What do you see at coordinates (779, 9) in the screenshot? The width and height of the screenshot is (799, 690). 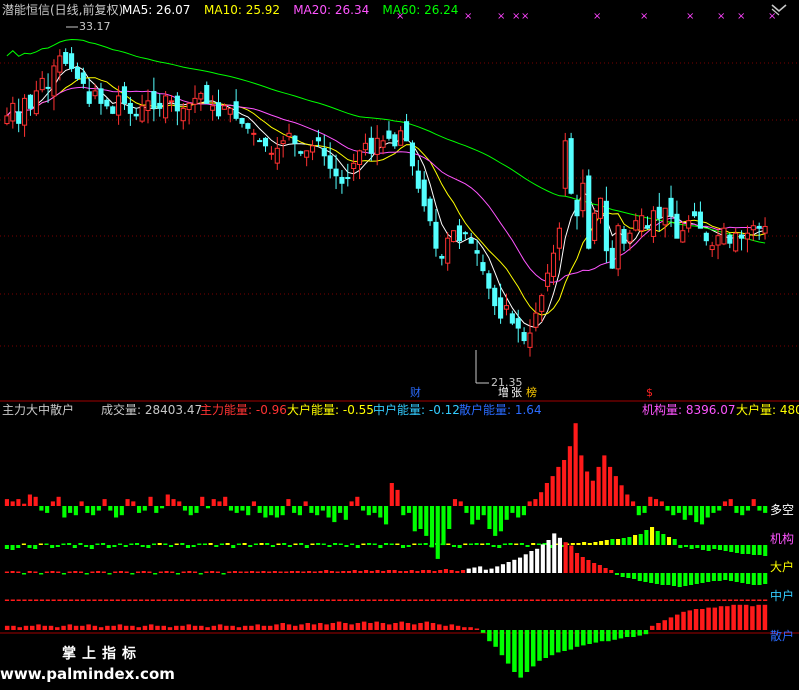 I see `expand-icon` at bounding box center [779, 9].